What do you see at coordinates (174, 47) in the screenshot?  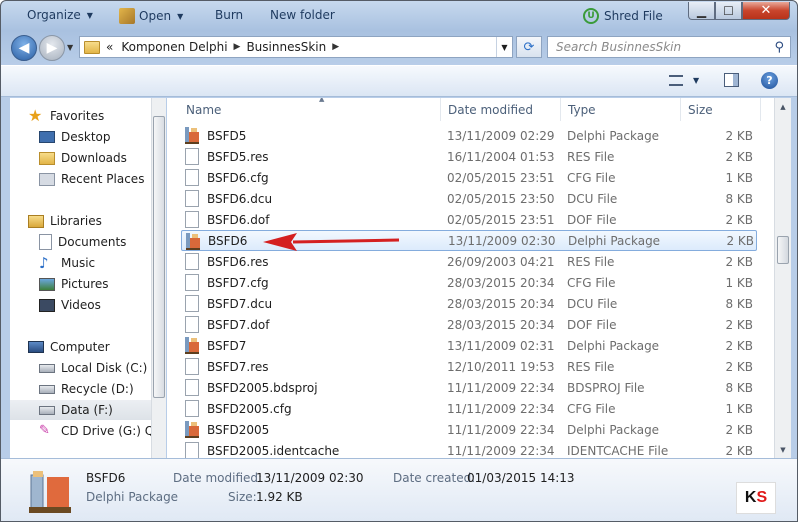 I see `breadcrumb-komponen-delphi: Komponen Delphi` at bounding box center [174, 47].